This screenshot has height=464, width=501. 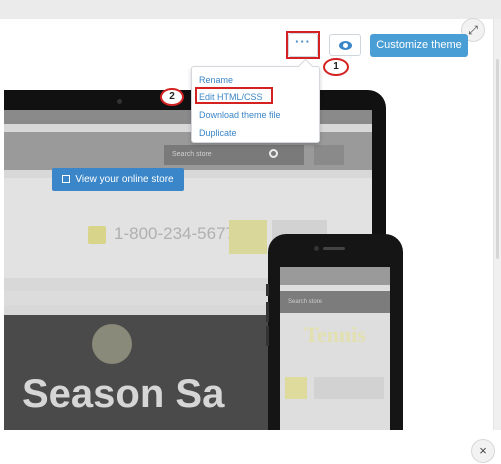 What do you see at coordinates (273, 153) in the screenshot?
I see `search-icon` at bounding box center [273, 153].